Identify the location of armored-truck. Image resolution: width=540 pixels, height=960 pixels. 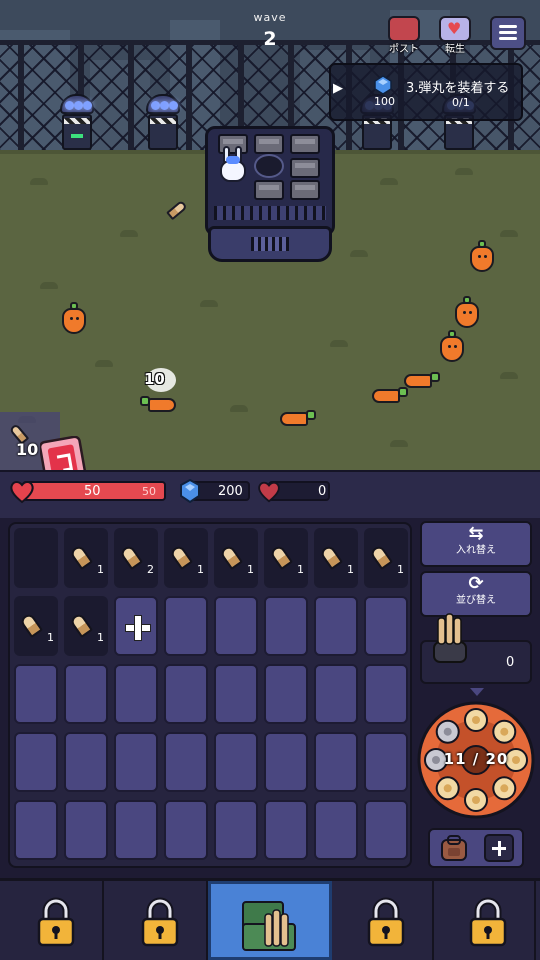
(270, 193).